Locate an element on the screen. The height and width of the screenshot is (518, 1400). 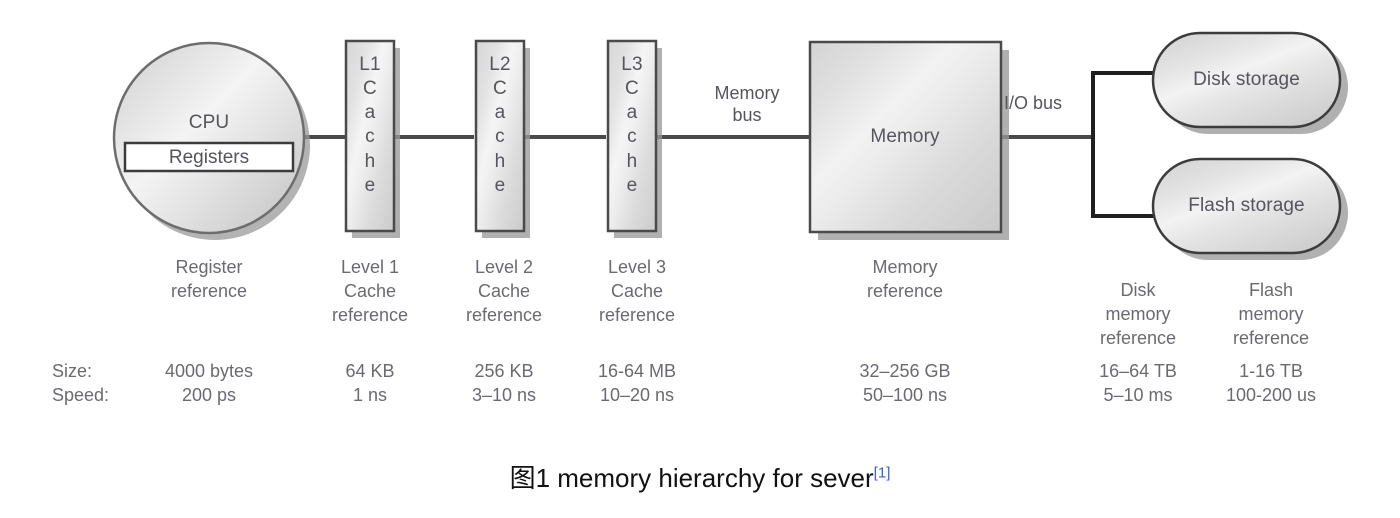
size-value-l2: 256 KB is located at coordinates (504, 371).